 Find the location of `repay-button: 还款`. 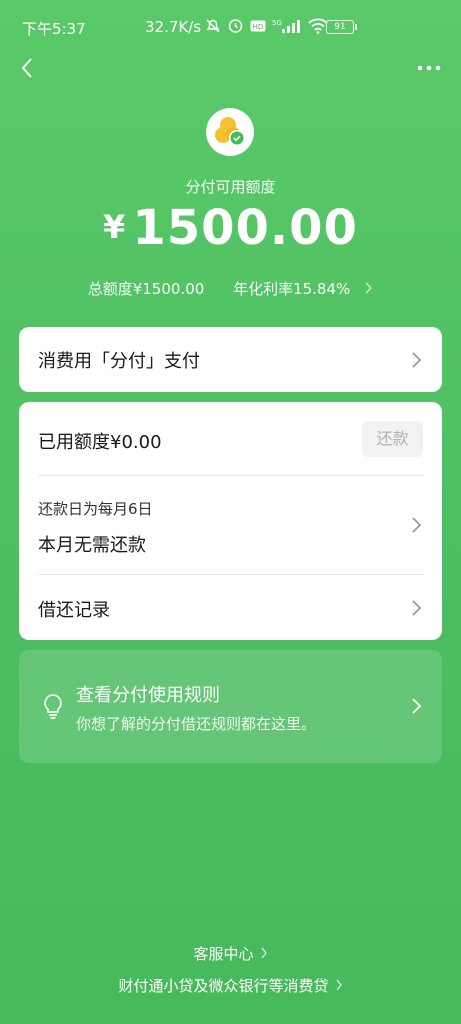

repay-button: 还款 is located at coordinates (392, 439).